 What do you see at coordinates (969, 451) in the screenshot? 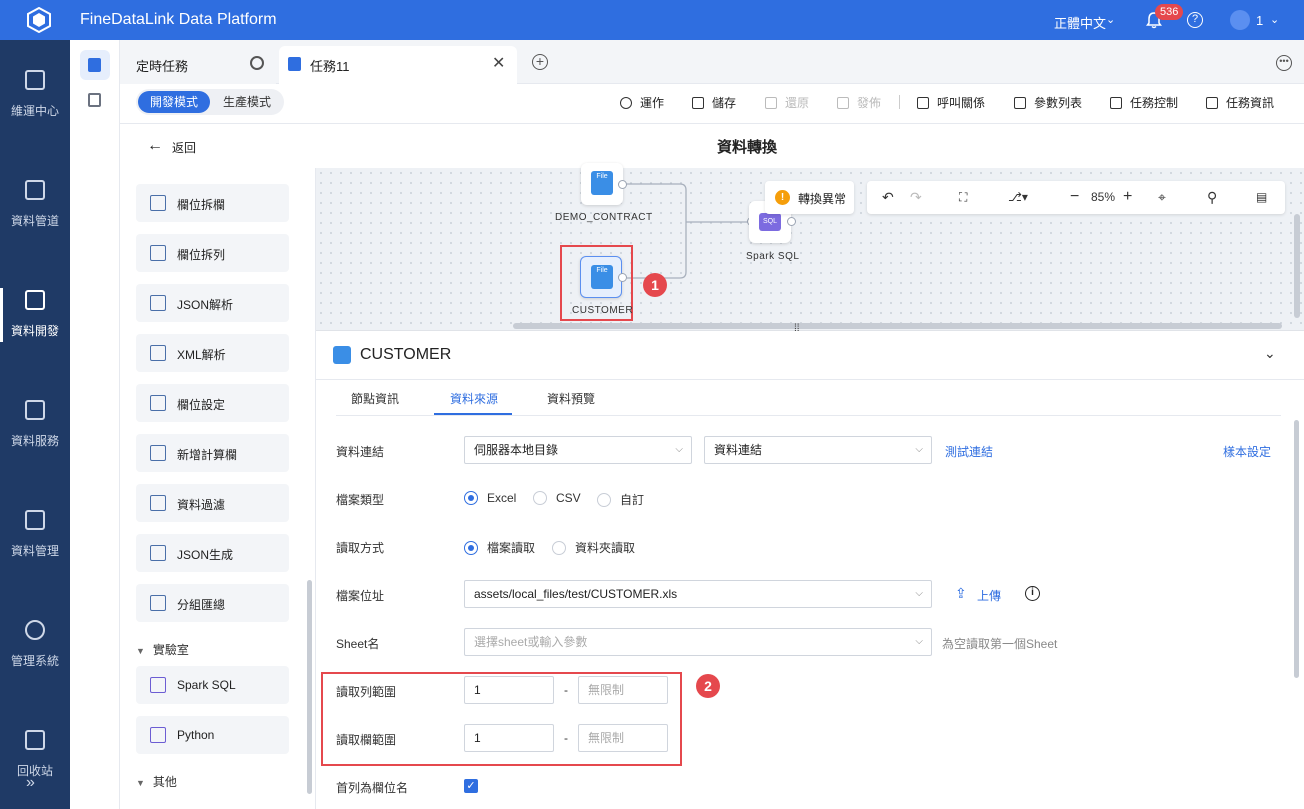
I see `test-connection-link: 測試連結` at bounding box center [969, 451].